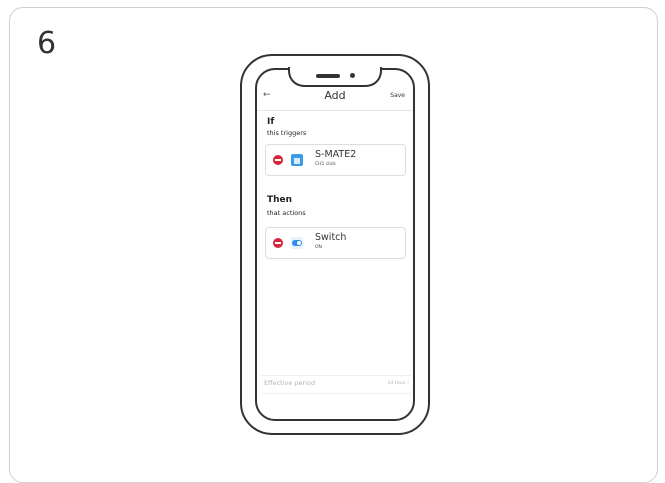  Describe the element at coordinates (398, 383) in the screenshot. I see `effective-period-value: 24 Hour ›` at that location.